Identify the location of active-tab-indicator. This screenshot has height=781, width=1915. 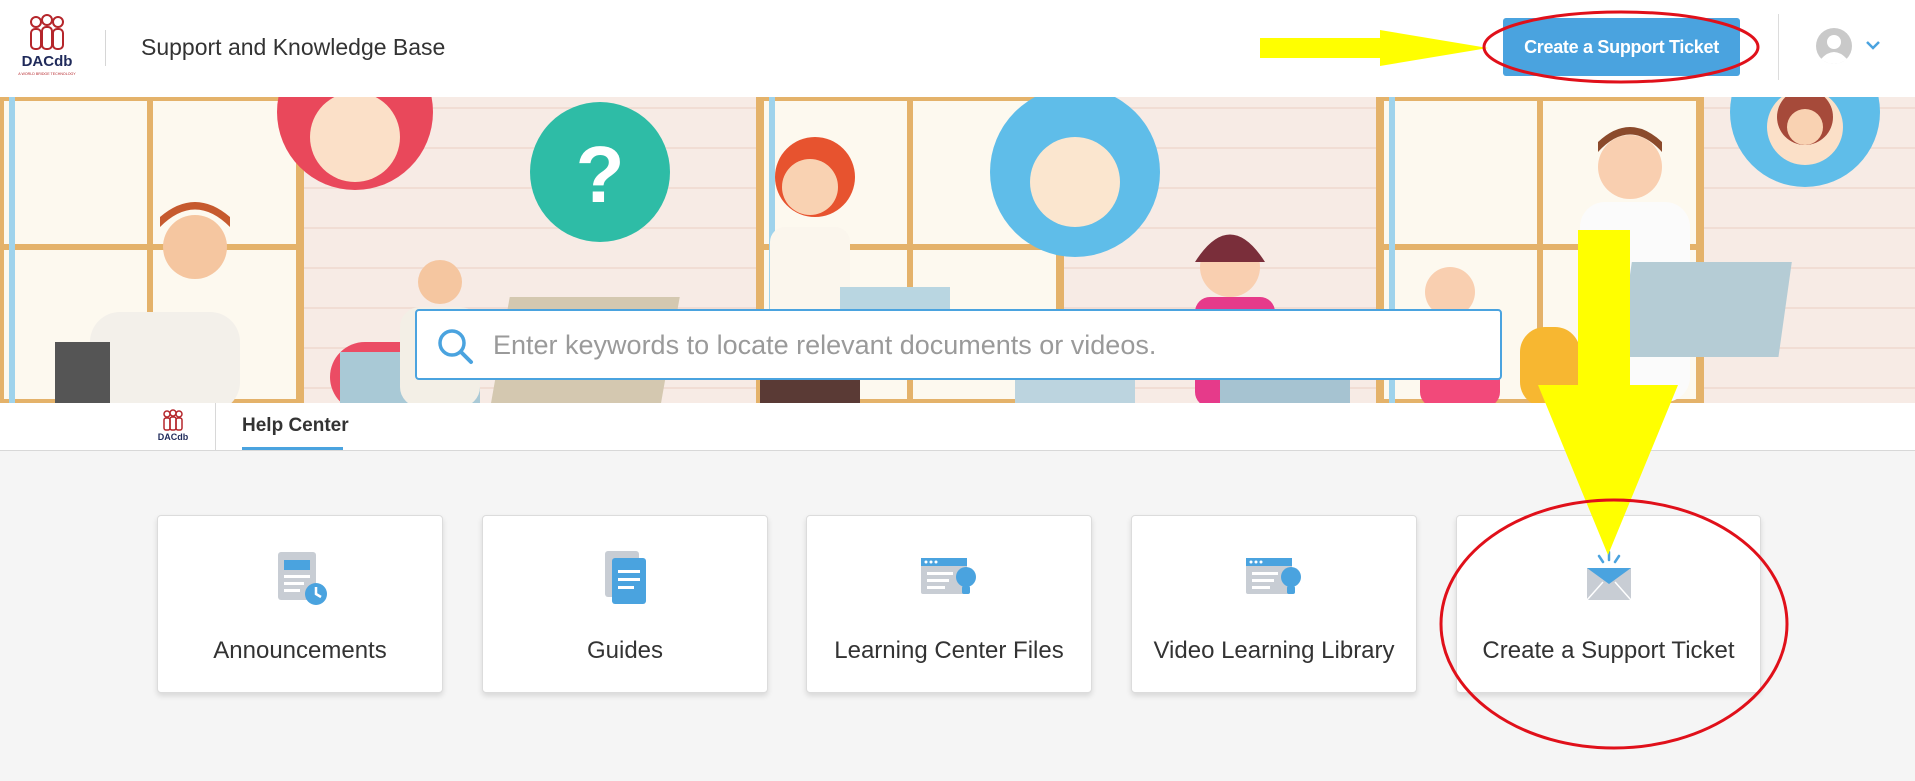
(292, 448).